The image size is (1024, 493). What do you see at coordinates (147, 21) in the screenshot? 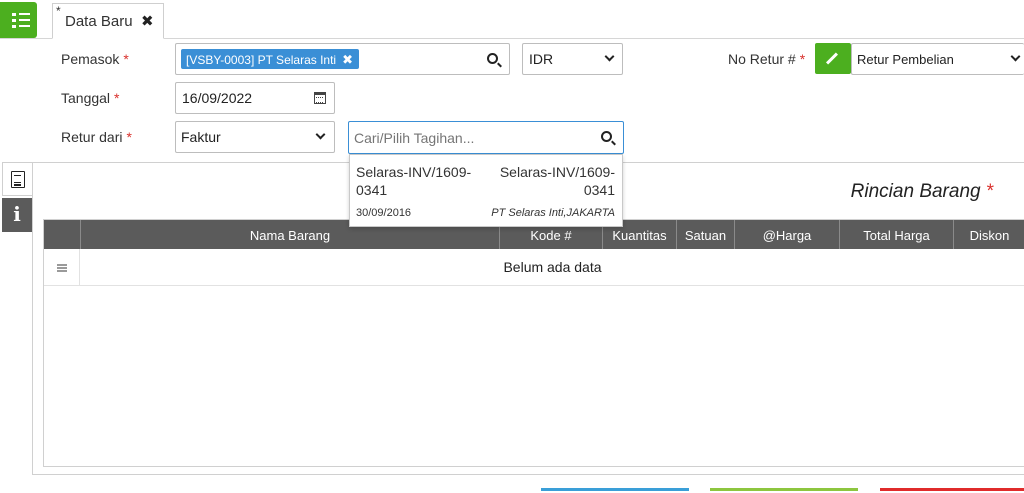
I see `close-tab-icon: ✖` at bounding box center [147, 21].